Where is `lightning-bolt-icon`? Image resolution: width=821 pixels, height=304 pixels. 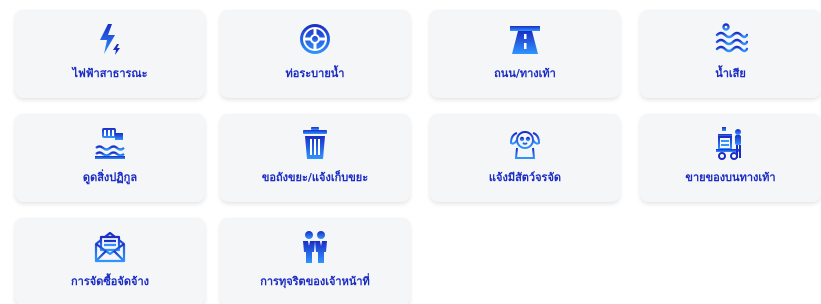 lightning-bolt-icon is located at coordinates (110, 39).